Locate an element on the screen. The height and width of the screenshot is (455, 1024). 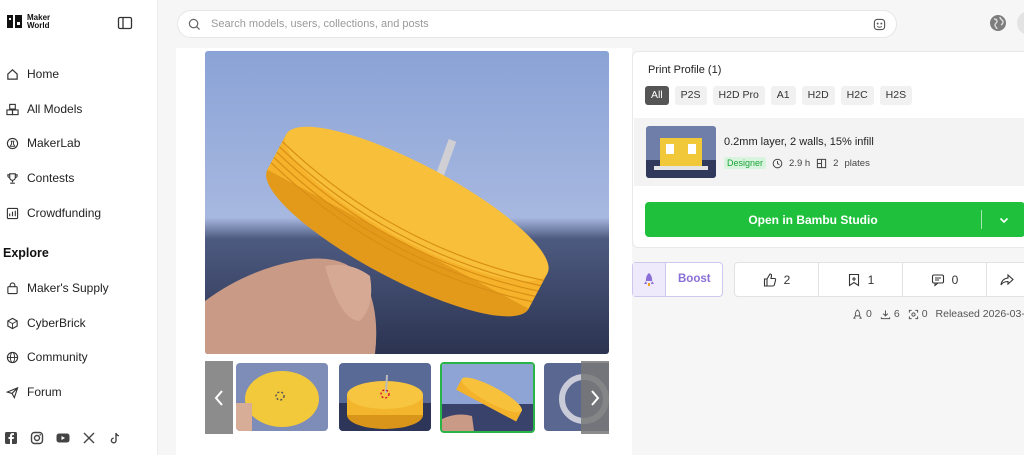
search-bar is located at coordinates (537, 24).